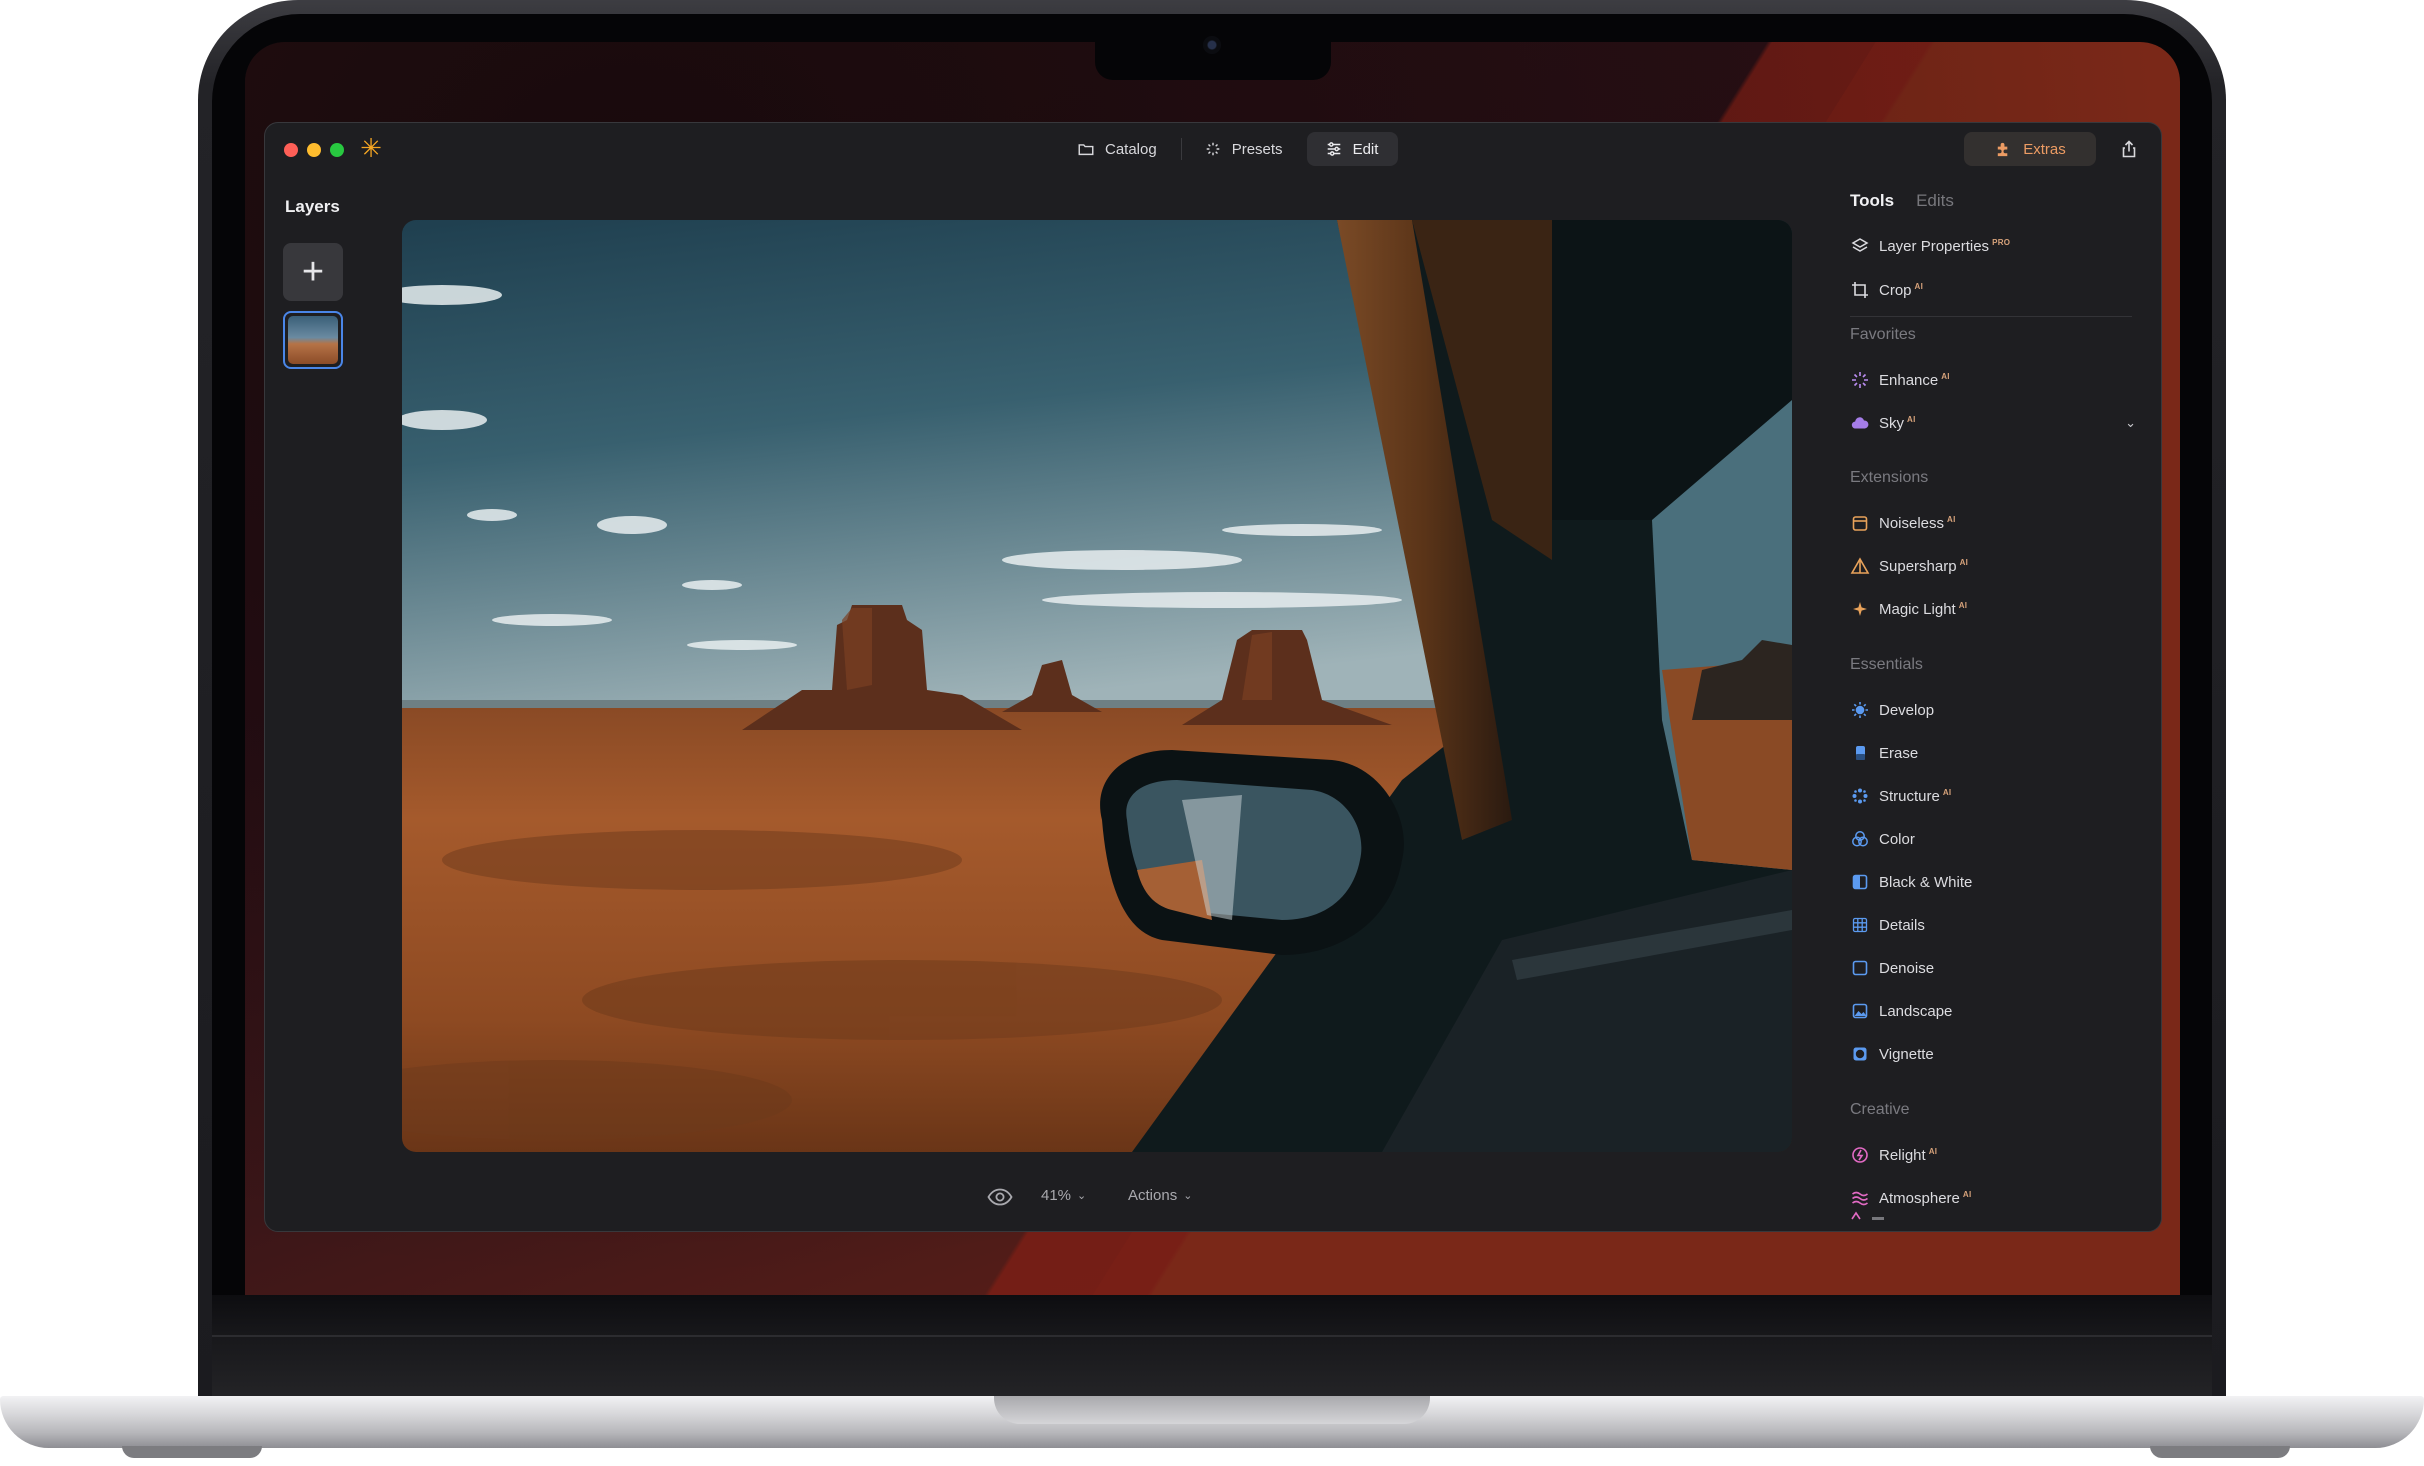  What do you see at coordinates (1860, 290) in the screenshot?
I see `crop-icon` at bounding box center [1860, 290].